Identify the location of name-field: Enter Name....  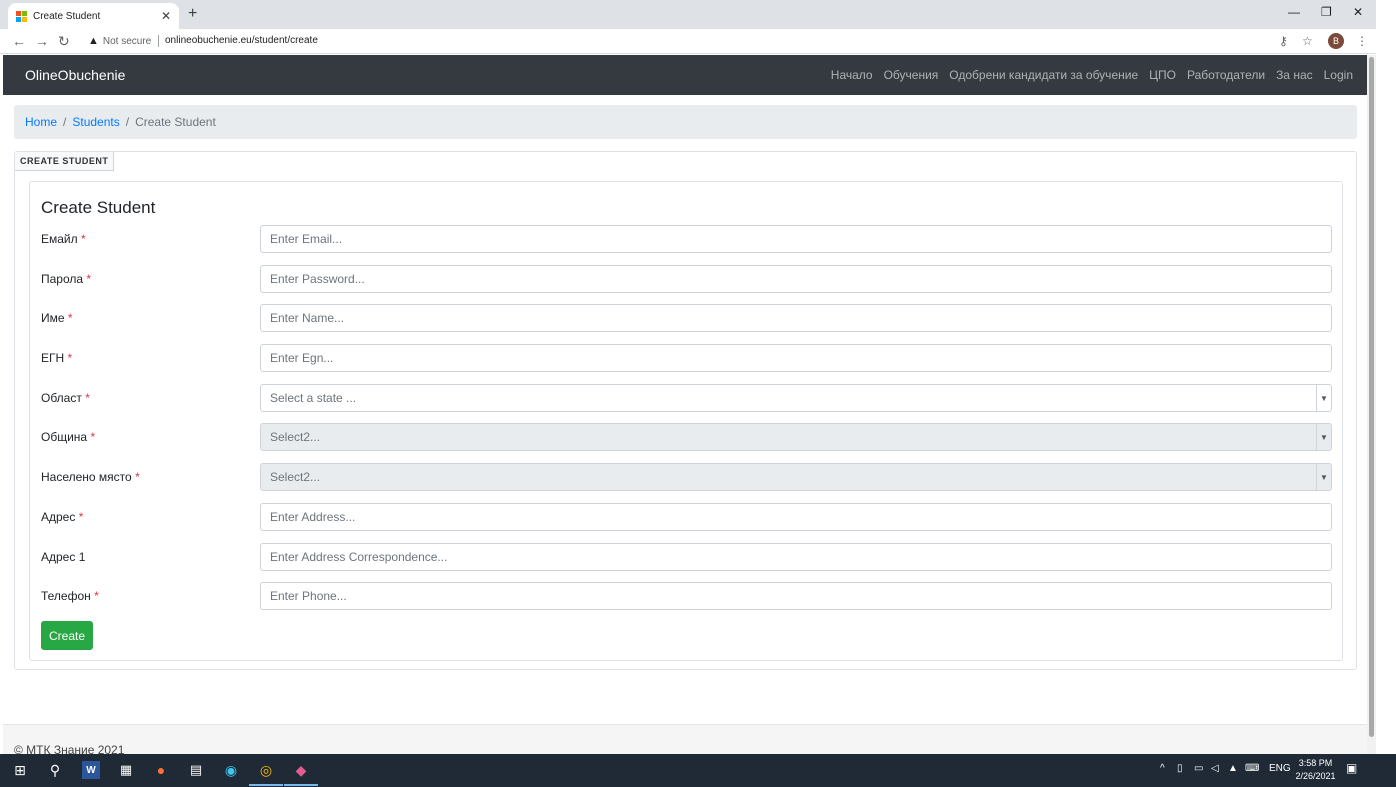
(796, 318).